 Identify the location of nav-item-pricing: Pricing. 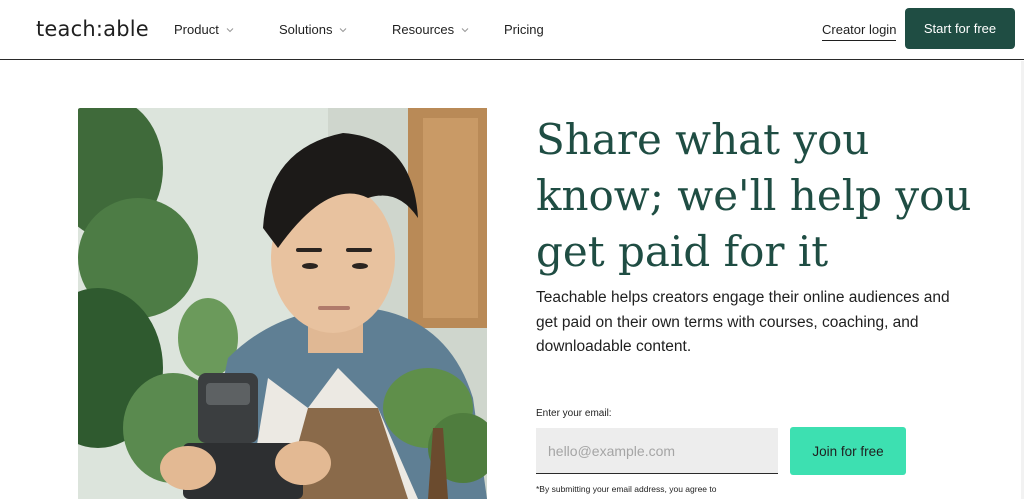
(524, 29).